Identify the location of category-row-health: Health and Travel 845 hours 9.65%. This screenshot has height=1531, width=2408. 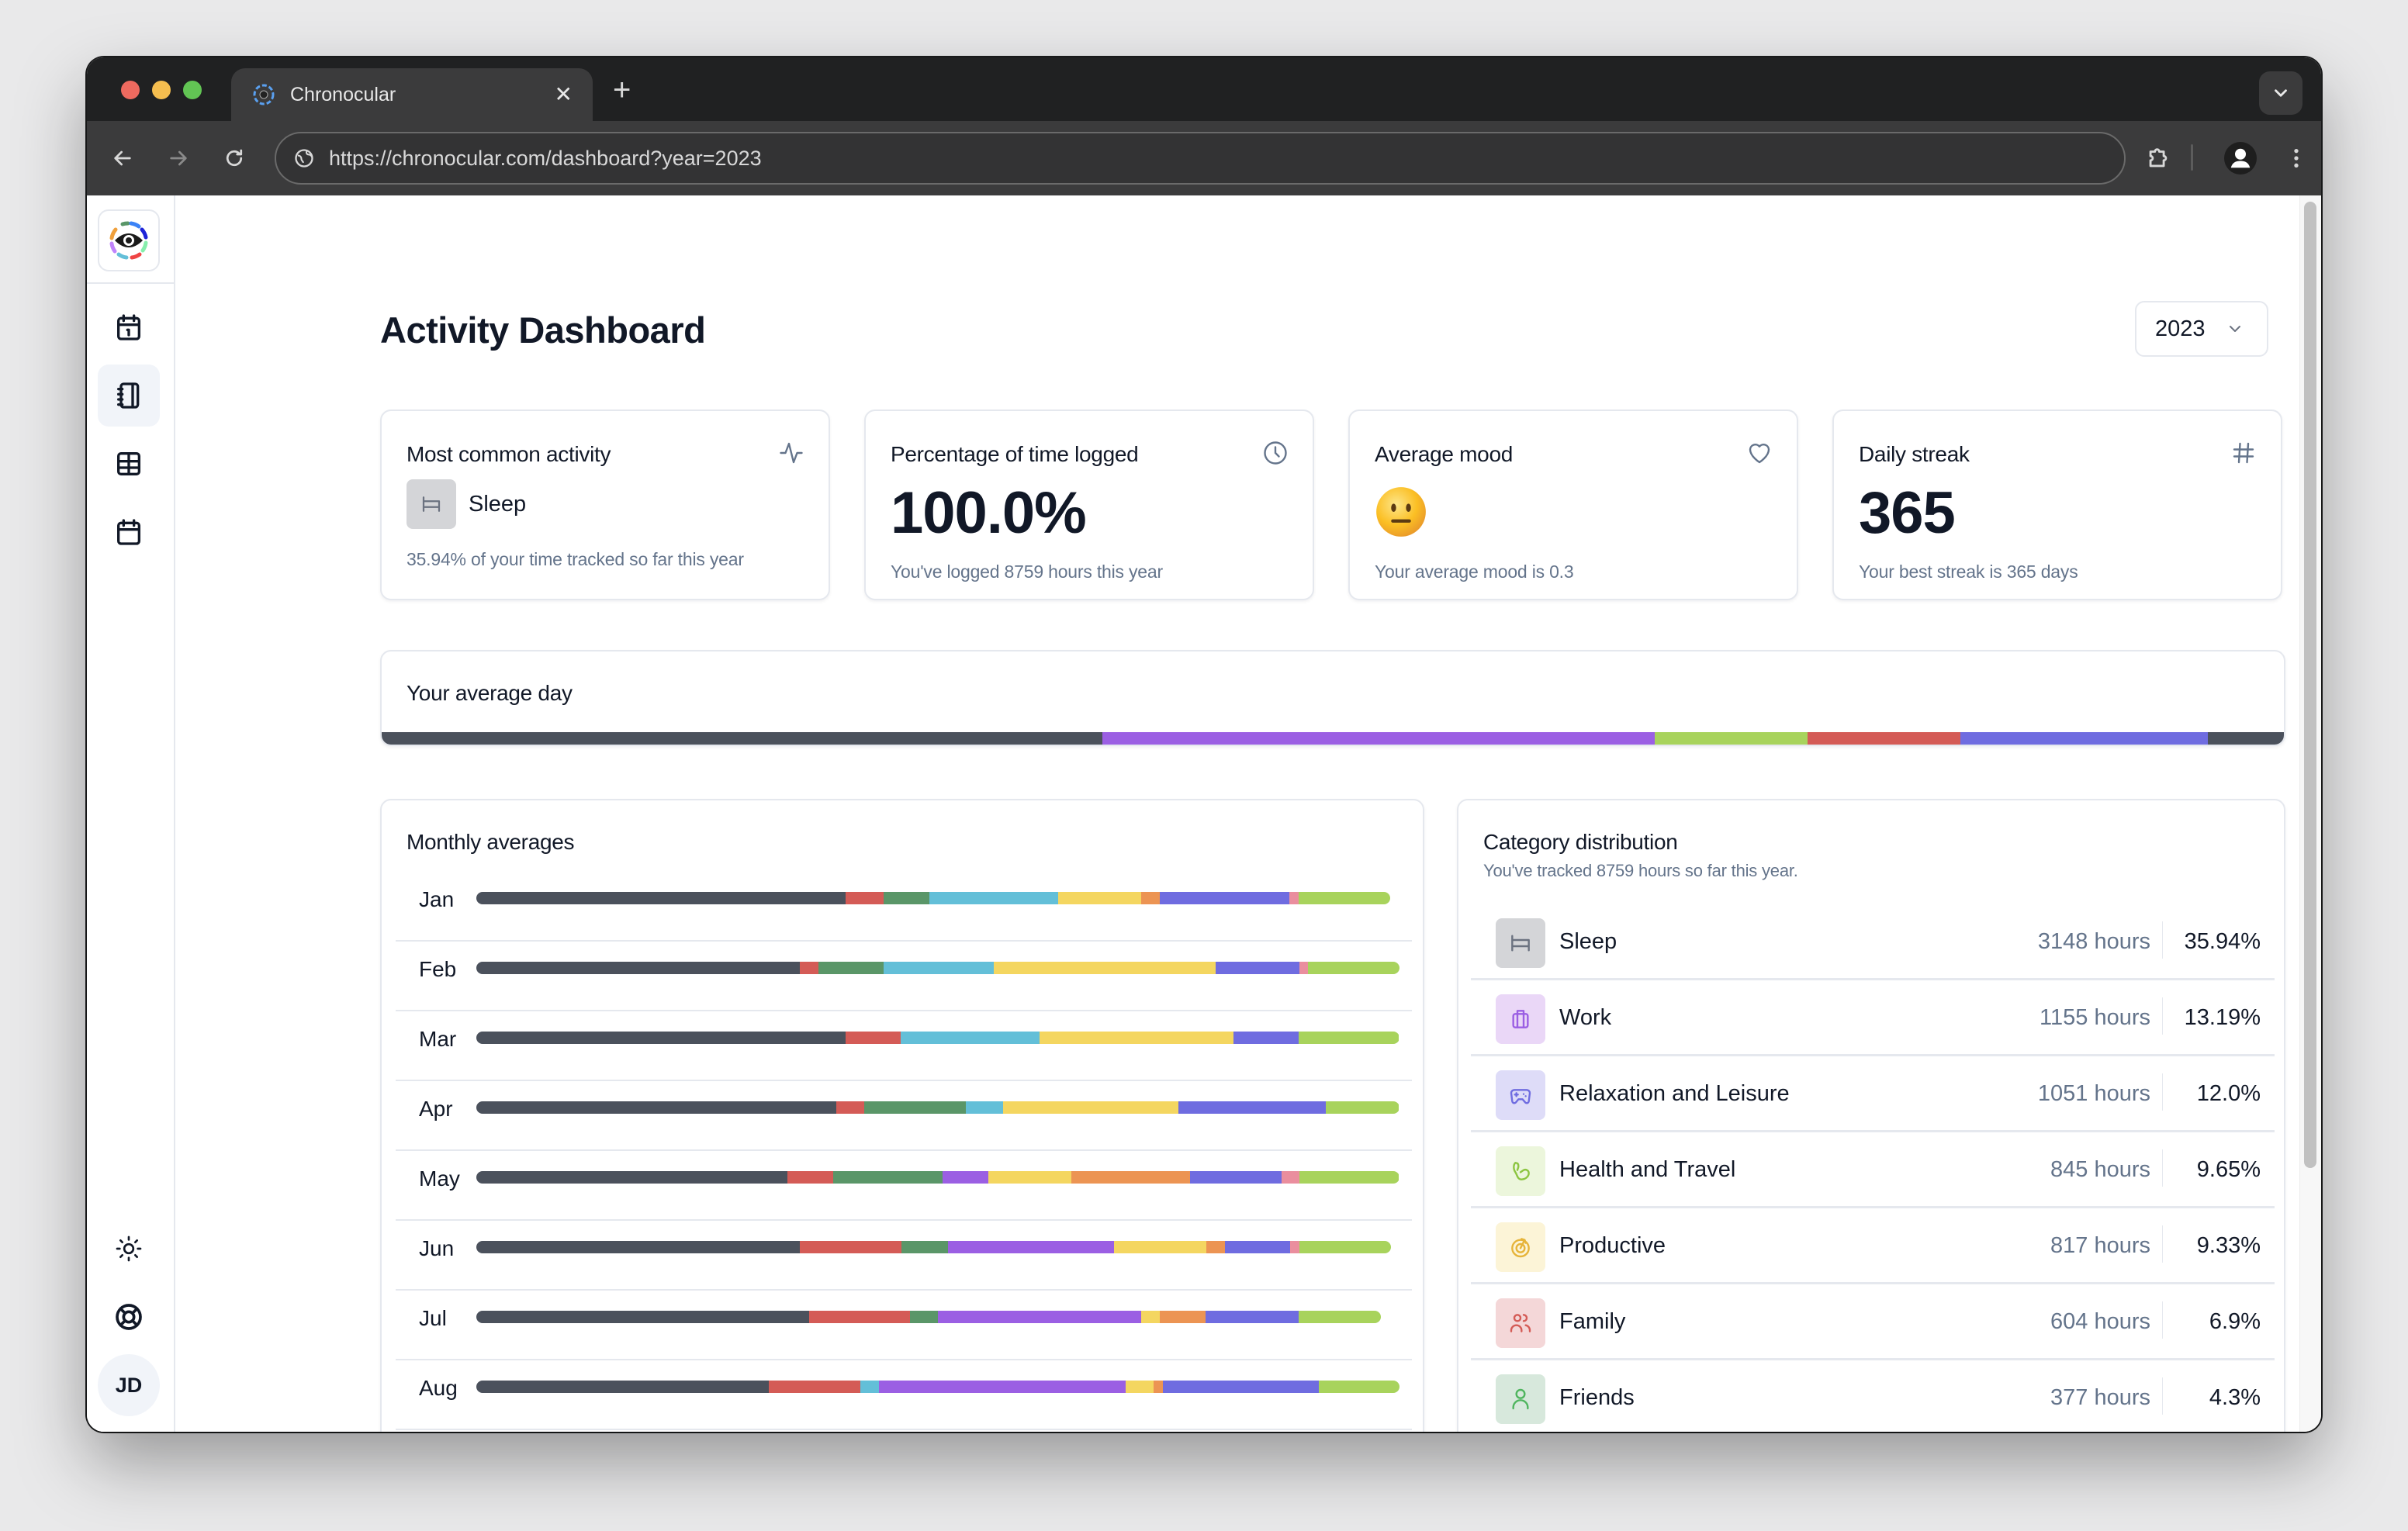
(1873, 1170).